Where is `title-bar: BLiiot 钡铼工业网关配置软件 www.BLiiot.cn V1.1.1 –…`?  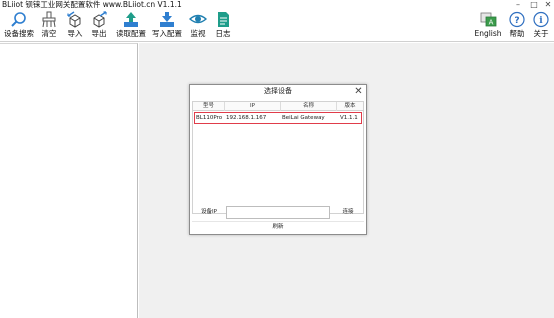
title-bar: BLiiot 钡铼工业网关配置软件 www.BLiiot.cn V1.1.1 –… is located at coordinates (277, 5).